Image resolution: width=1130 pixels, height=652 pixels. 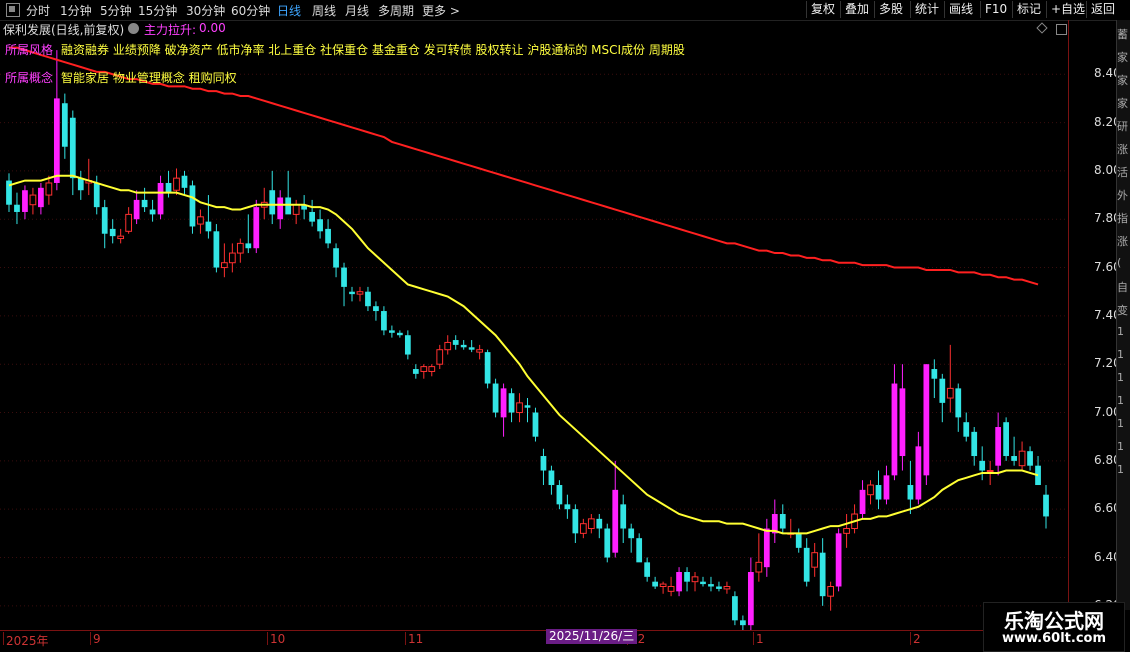 What do you see at coordinates (289, 10) in the screenshot?
I see `period-tab-6: 日线` at bounding box center [289, 10].